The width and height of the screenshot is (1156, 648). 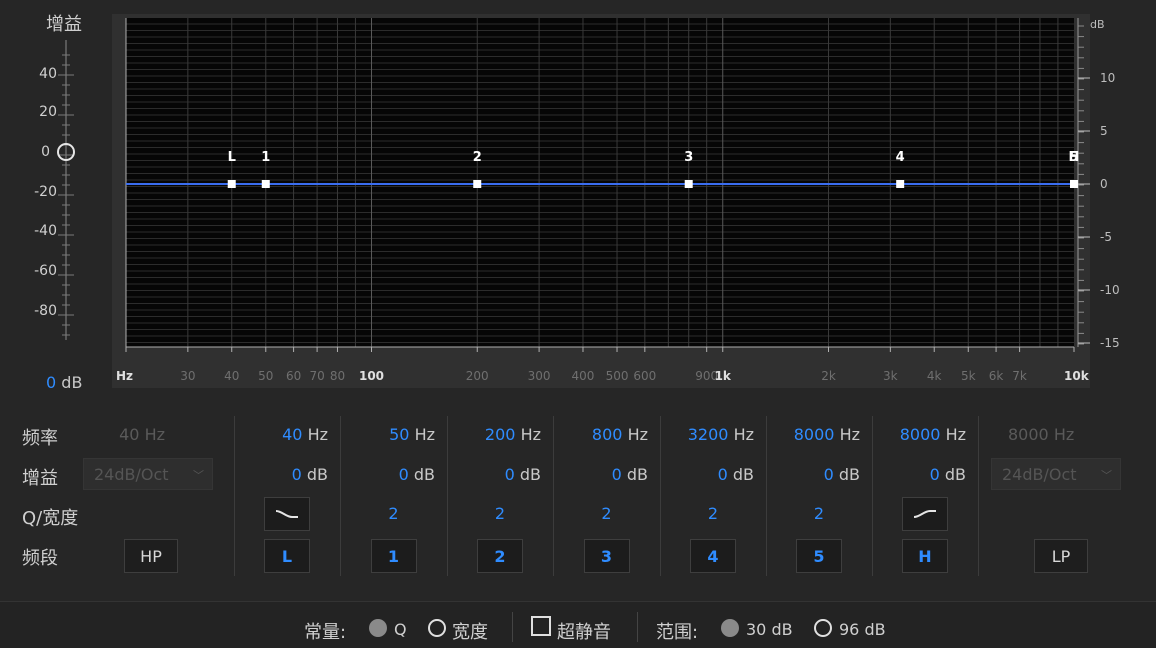 What do you see at coordinates (45, 152) in the screenshot?
I see `gain-tick-label: 0` at bounding box center [45, 152].